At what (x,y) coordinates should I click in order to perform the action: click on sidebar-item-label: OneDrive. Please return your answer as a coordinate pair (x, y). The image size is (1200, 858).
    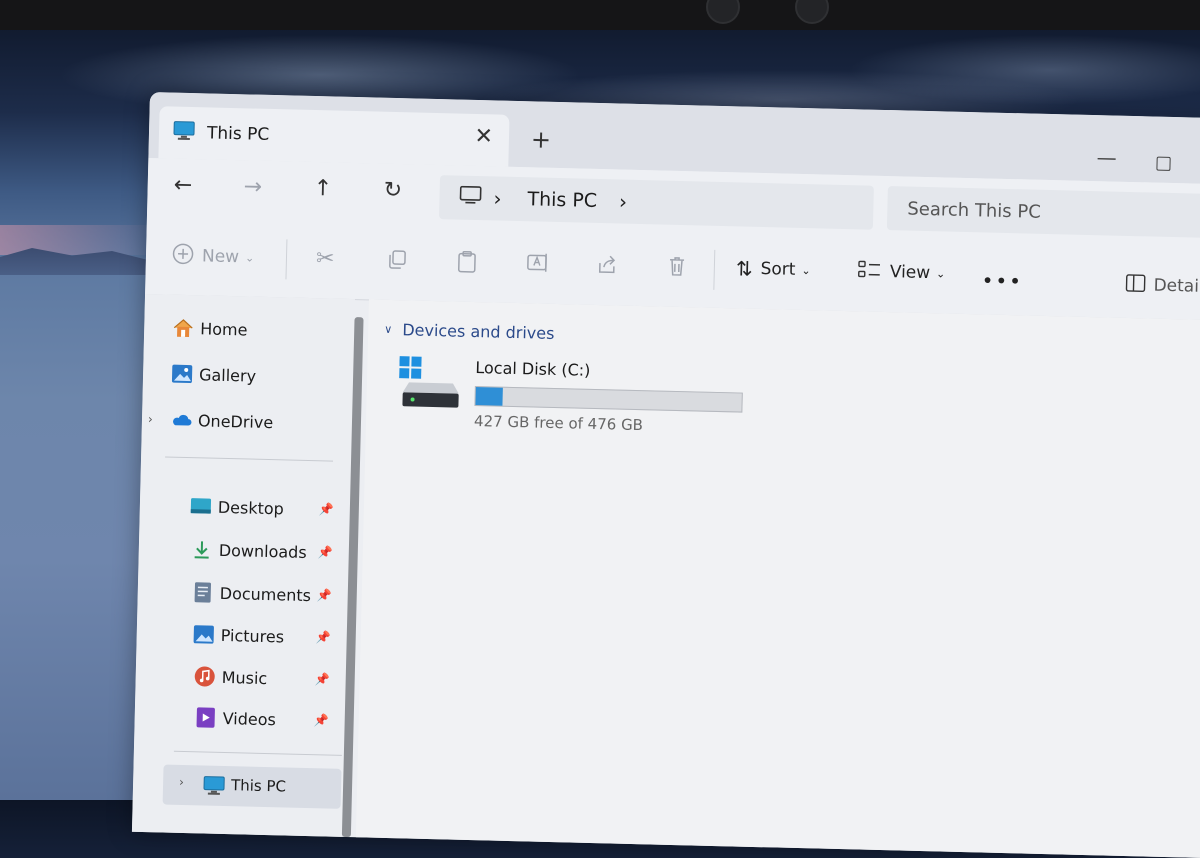
    Looking at the image, I should click on (235, 421).